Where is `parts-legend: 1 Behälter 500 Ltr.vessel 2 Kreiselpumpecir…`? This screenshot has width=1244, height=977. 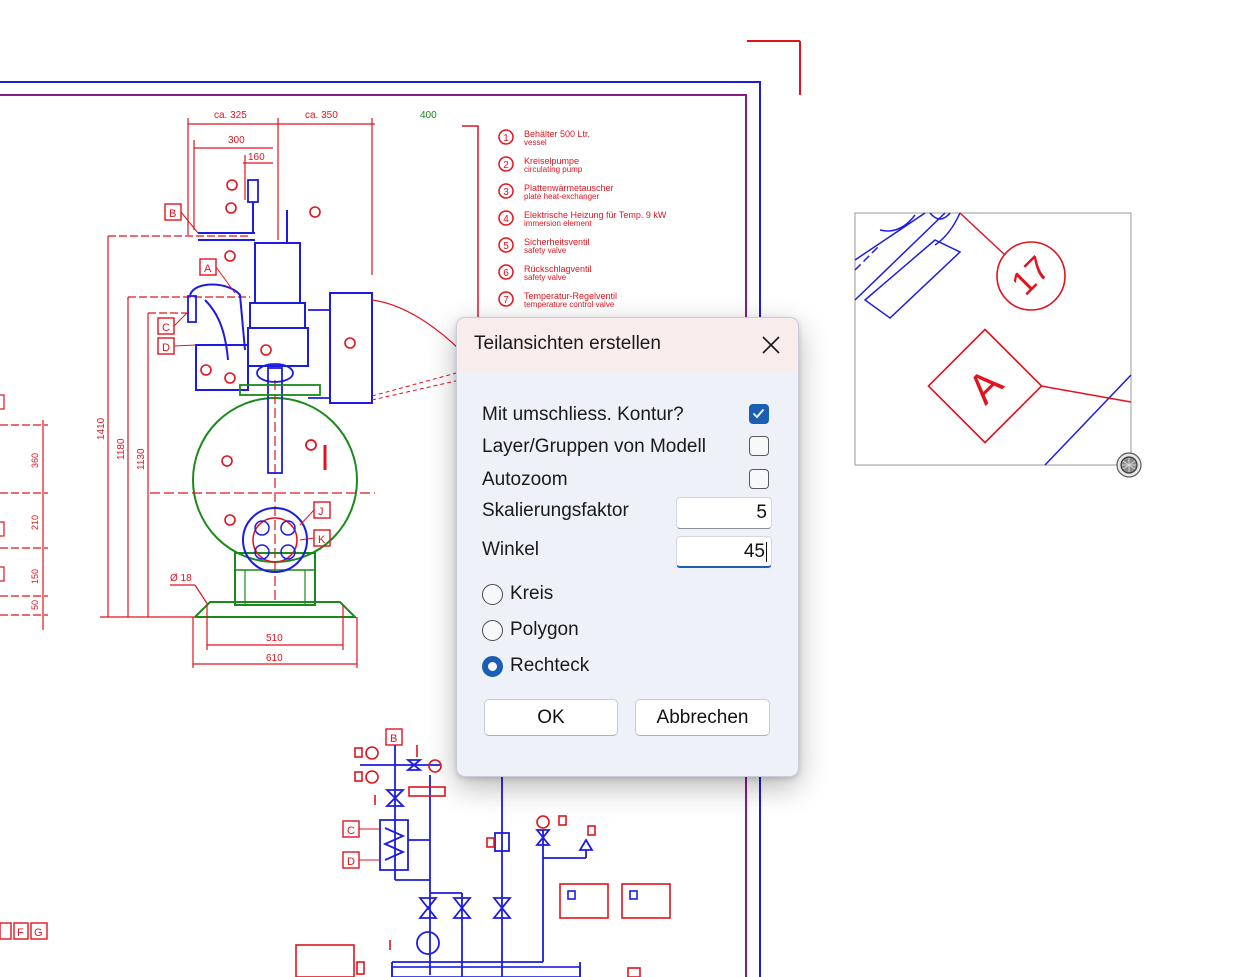
parts-legend: 1 Behälter 500 Ltr.vessel 2 Kreiselpumpecir… is located at coordinates (582, 219).